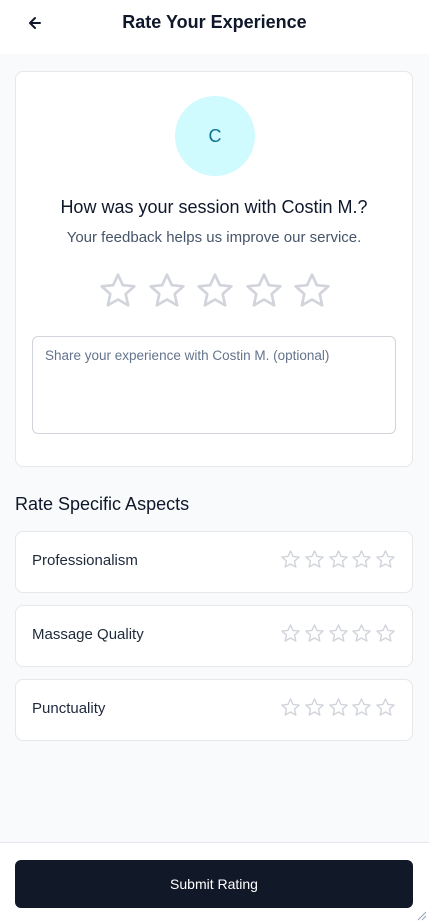  Describe the element at coordinates (85, 560) in the screenshot. I see `aspect-label: Professionalism` at that location.